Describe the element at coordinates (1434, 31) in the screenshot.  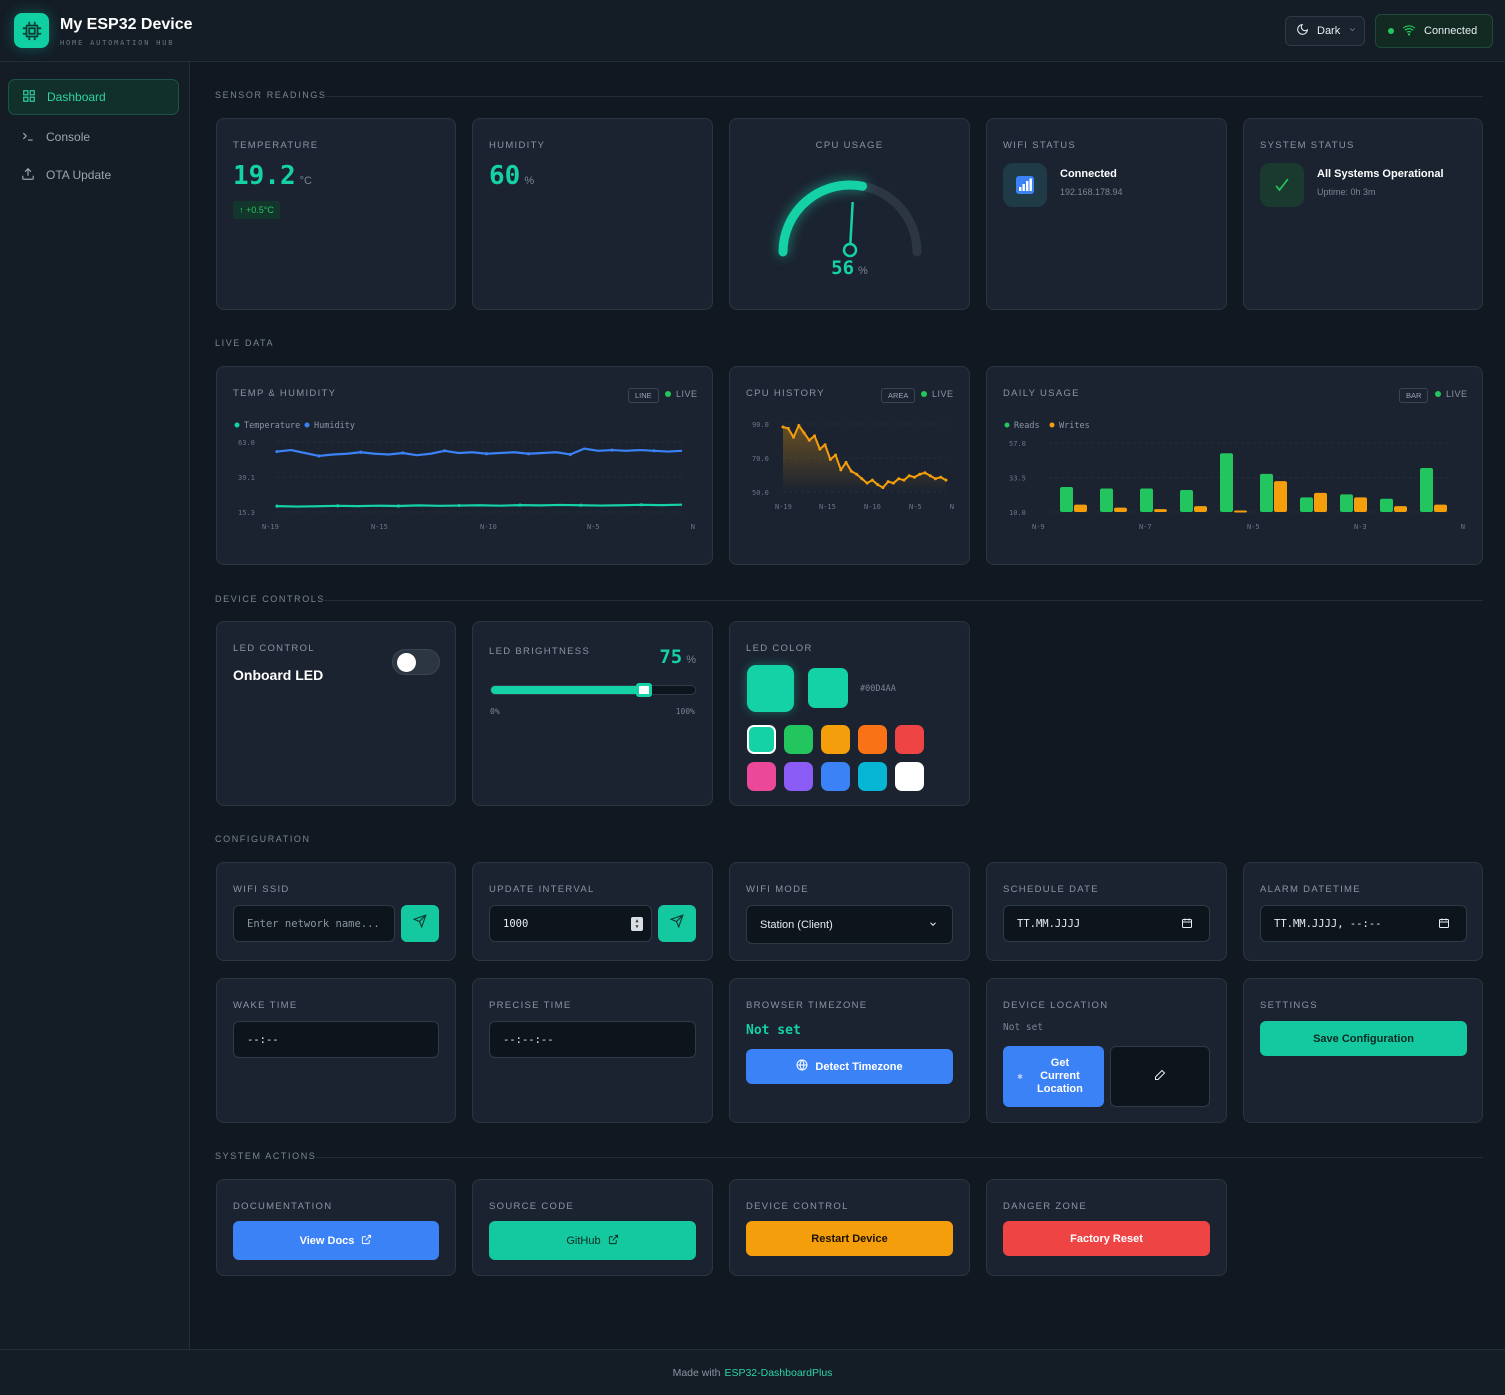
I see `connection-status: Connected` at that location.